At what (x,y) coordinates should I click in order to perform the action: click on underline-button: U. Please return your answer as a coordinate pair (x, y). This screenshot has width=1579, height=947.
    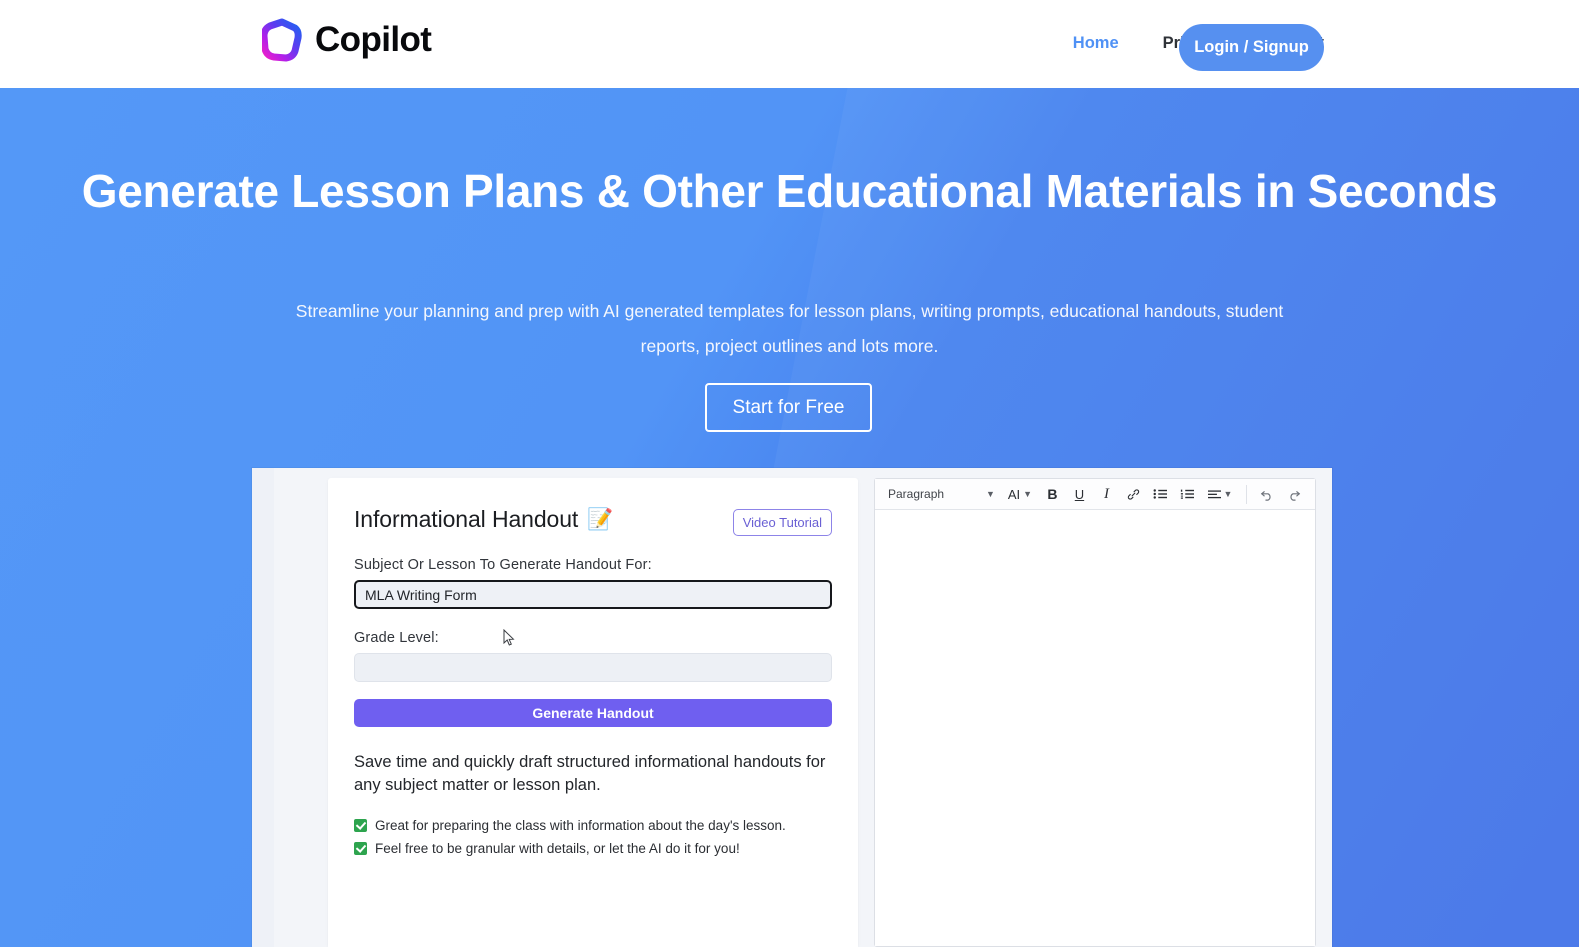
    Looking at the image, I should click on (1079, 494).